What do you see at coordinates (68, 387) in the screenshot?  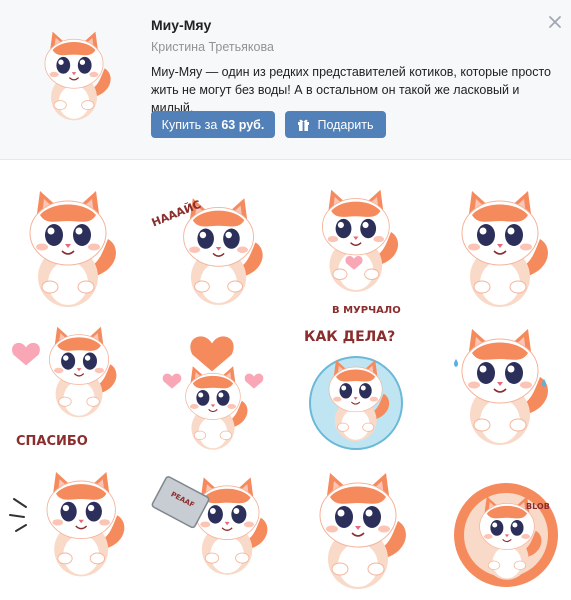 I see `sticker-spasibo: СПАСИБО` at bounding box center [68, 387].